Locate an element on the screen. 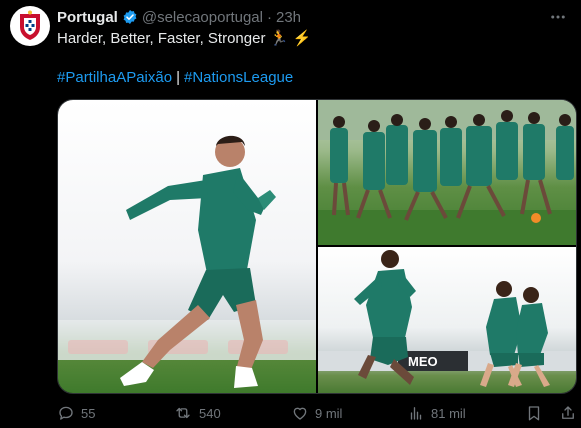 The image size is (581, 428). tweet-header: Portugal @selecaoportugal · 23h is located at coordinates (179, 17).